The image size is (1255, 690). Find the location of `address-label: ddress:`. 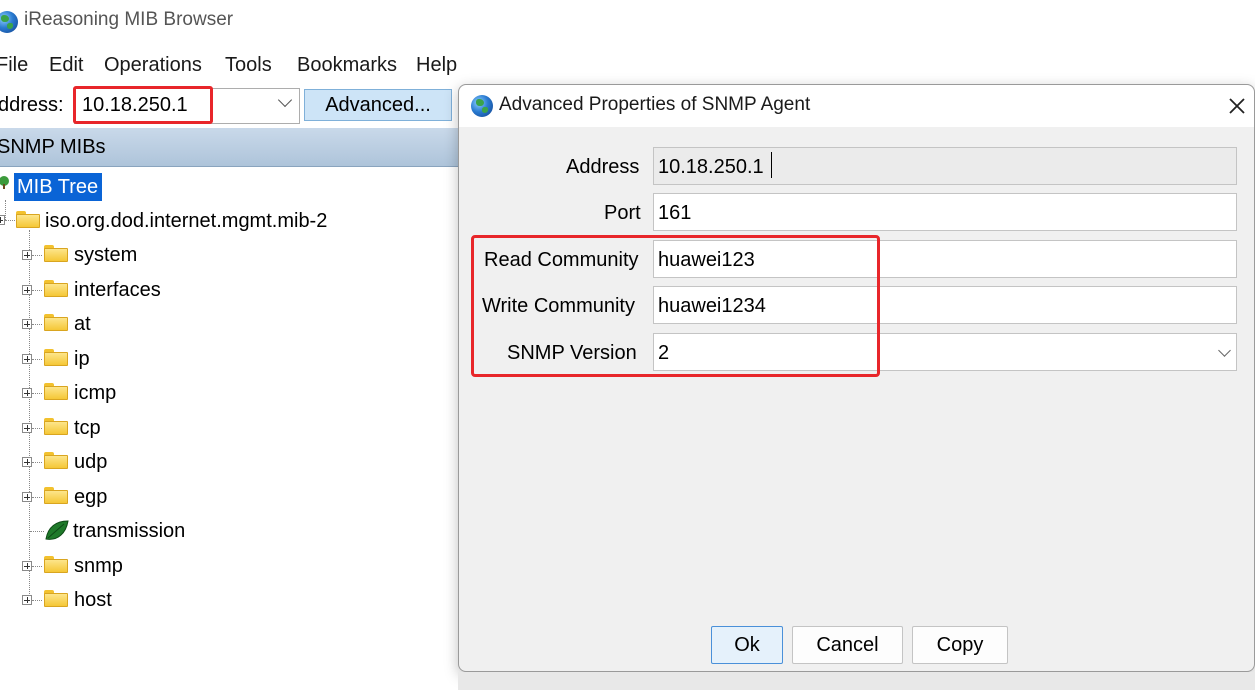

address-label: ddress: is located at coordinates (32, 105).